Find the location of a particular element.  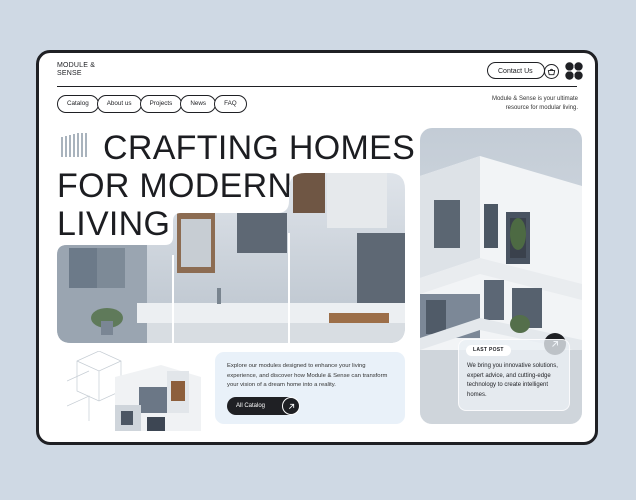

all-catalog-button: All Catalog is located at coordinates (263, 406).